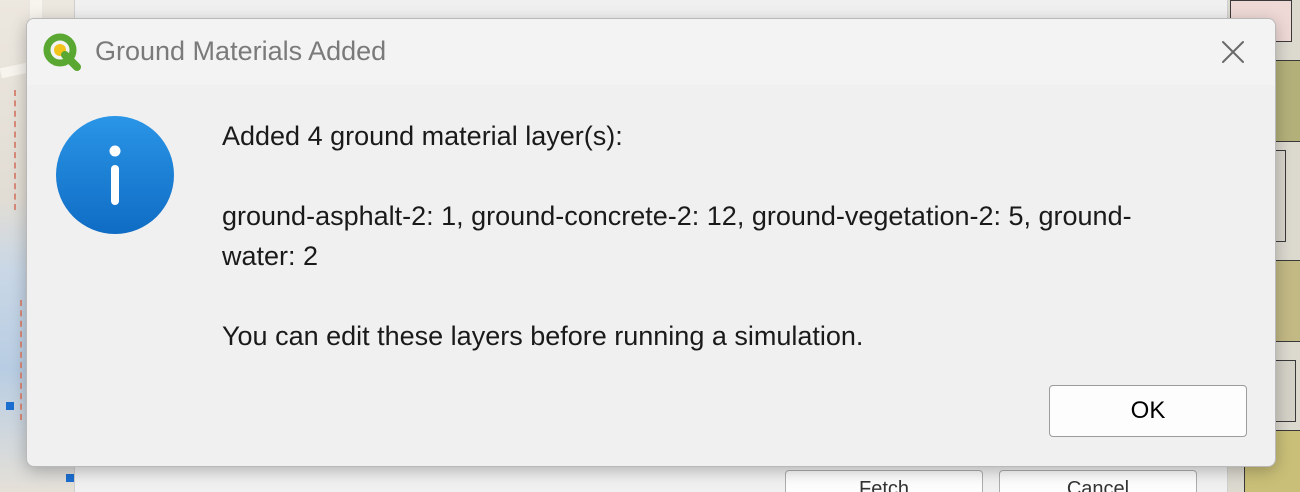 Image resolution: width=1300 pixels, height=492 pixels. Describe the element at coordinates (115, 175) in the screenshot. I see `information-icon` at that location.